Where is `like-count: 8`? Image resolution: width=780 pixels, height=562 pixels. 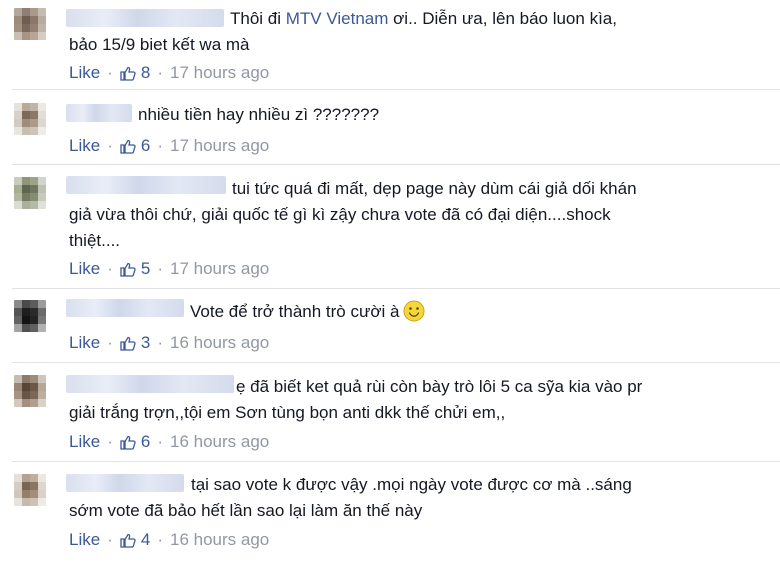 like-count: 8 is located at coordinates (145, 73).